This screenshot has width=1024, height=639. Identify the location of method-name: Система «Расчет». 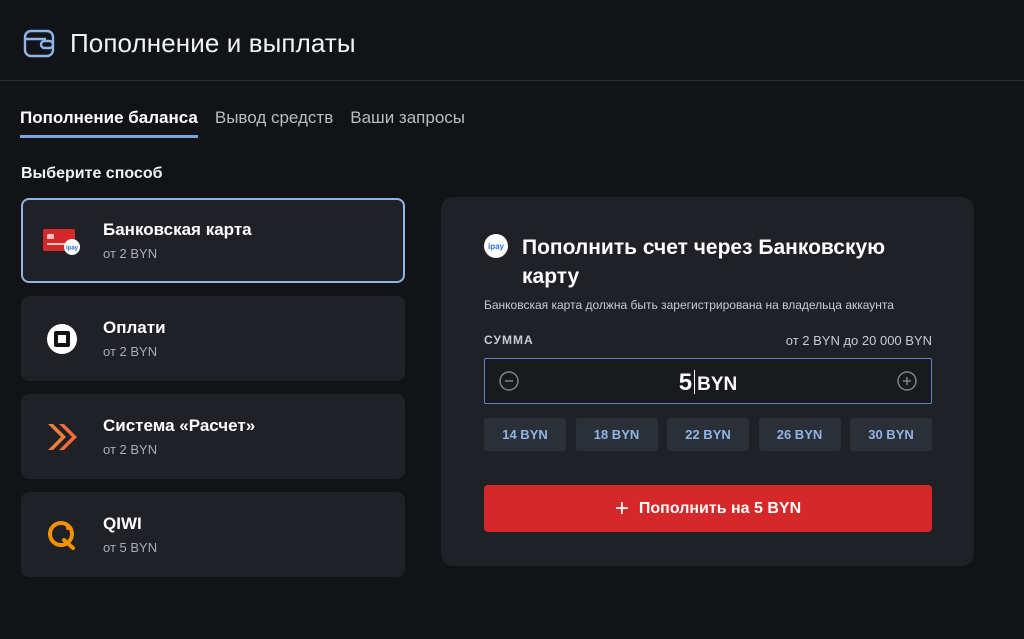
(179, 425).